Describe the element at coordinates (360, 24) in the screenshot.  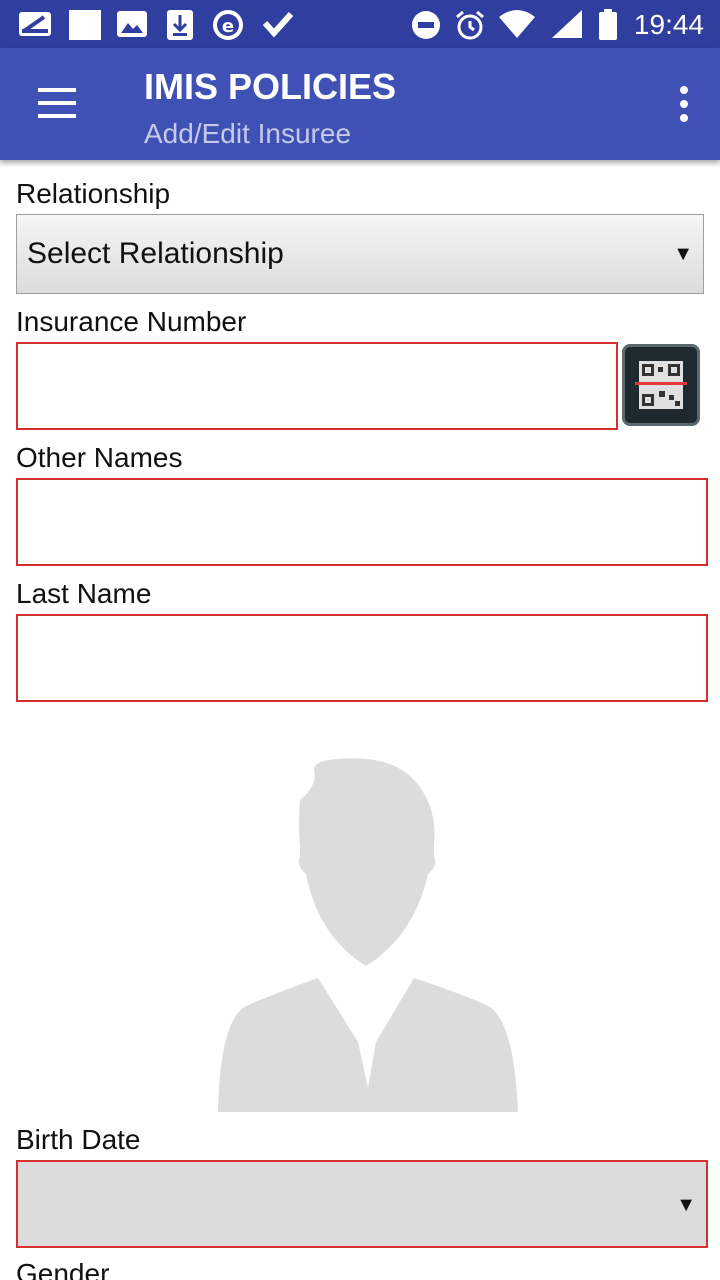
I see `status-bar: e 19:44` at that location.